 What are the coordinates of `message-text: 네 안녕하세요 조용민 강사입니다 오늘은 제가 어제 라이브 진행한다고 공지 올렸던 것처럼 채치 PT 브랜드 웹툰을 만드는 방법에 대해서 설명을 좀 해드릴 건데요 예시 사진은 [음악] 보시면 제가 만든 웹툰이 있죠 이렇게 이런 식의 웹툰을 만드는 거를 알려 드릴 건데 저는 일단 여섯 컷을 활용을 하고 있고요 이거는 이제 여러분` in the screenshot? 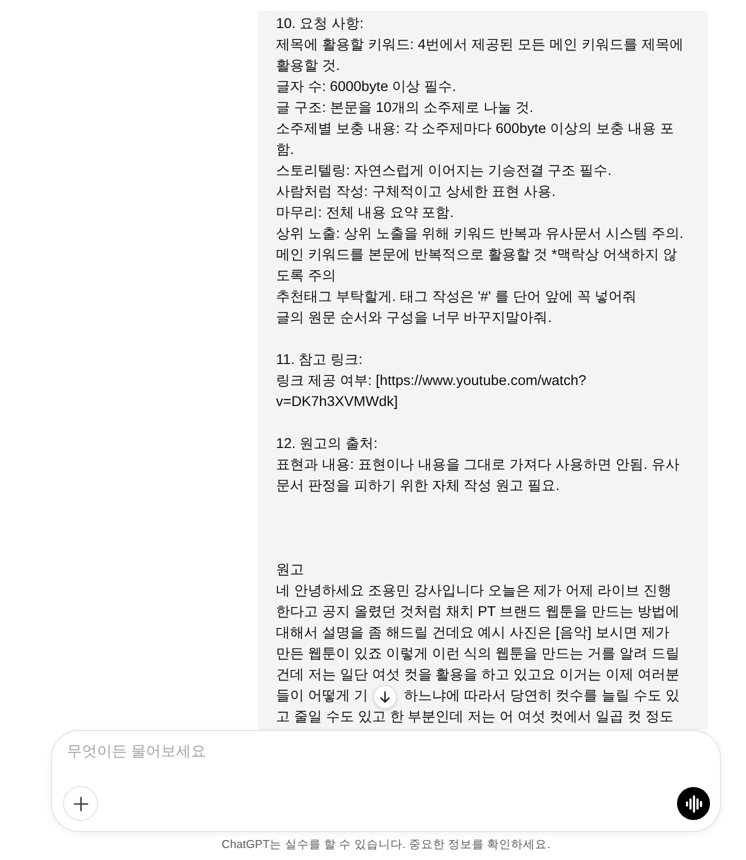 It's located at (478, 633).